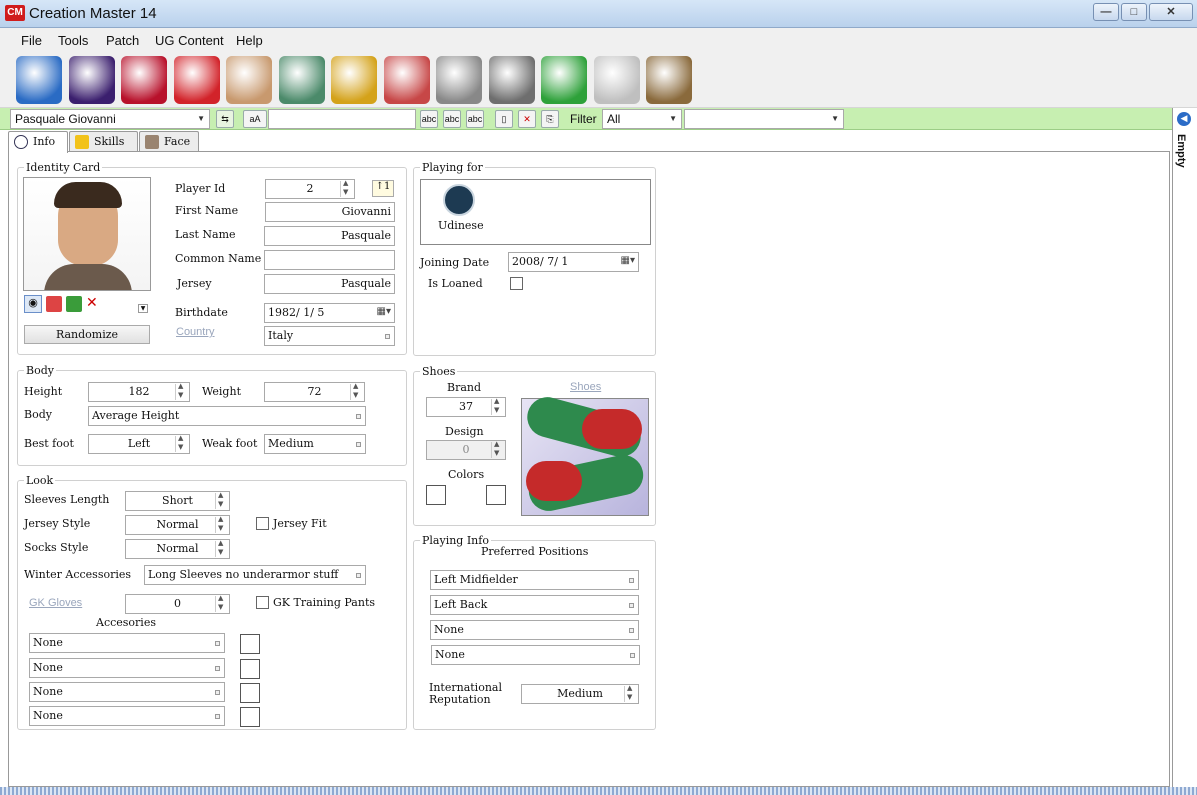  I want to click on height-field: 182, so click(139, 392).